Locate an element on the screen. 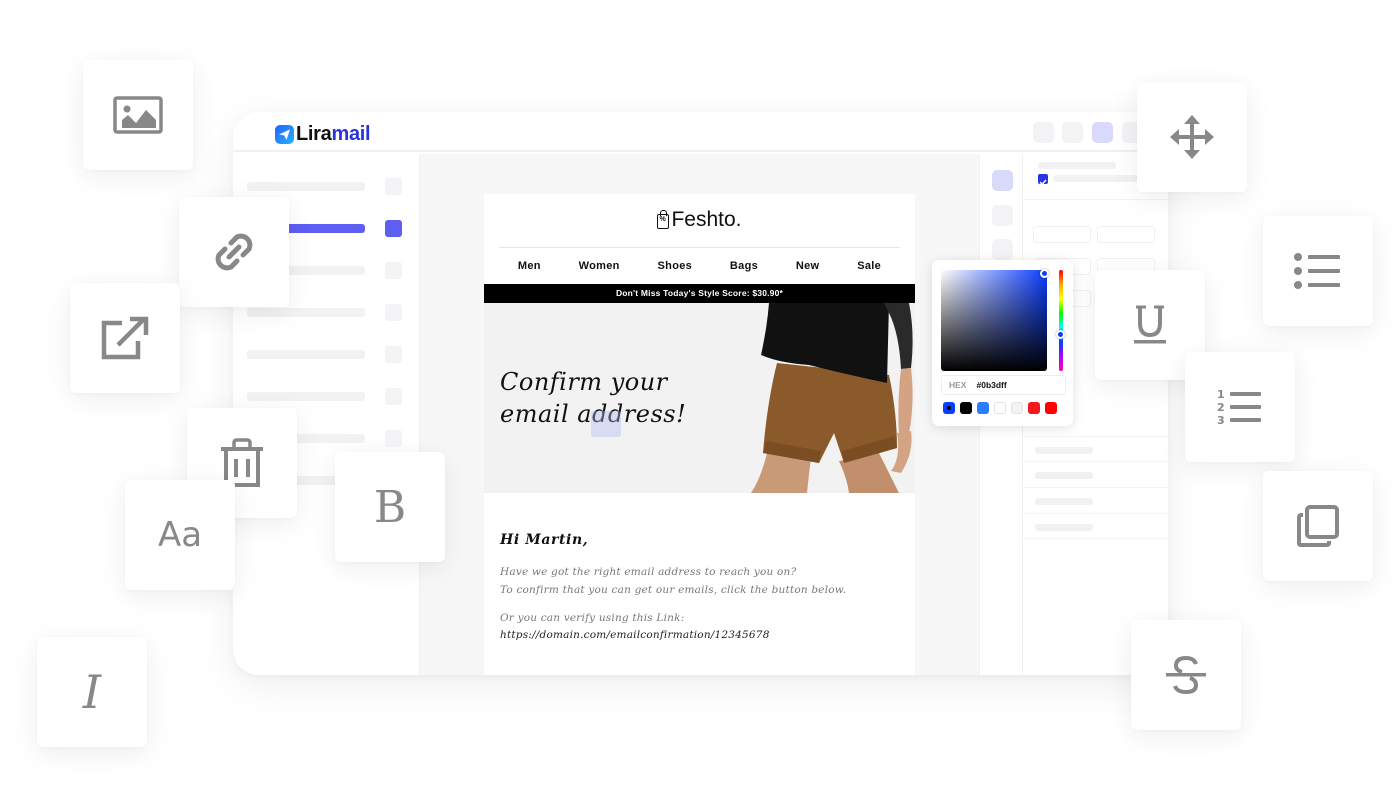  top-bar: Liramail is located at coordinates (700, 132).